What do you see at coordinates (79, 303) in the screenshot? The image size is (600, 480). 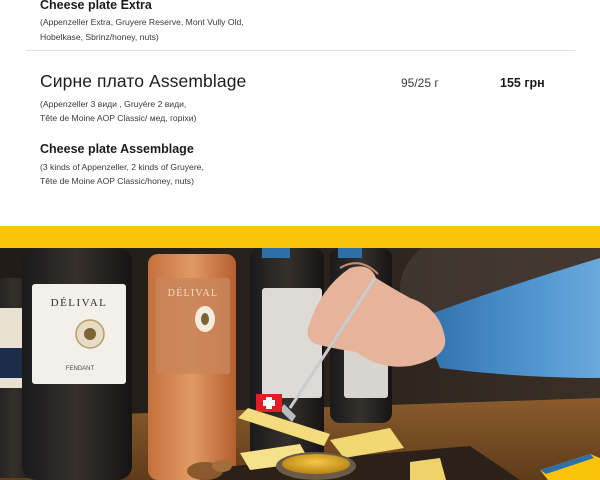 I see `bottle-label-delival: DÉLIVAL` at bounding box center [79, 303].